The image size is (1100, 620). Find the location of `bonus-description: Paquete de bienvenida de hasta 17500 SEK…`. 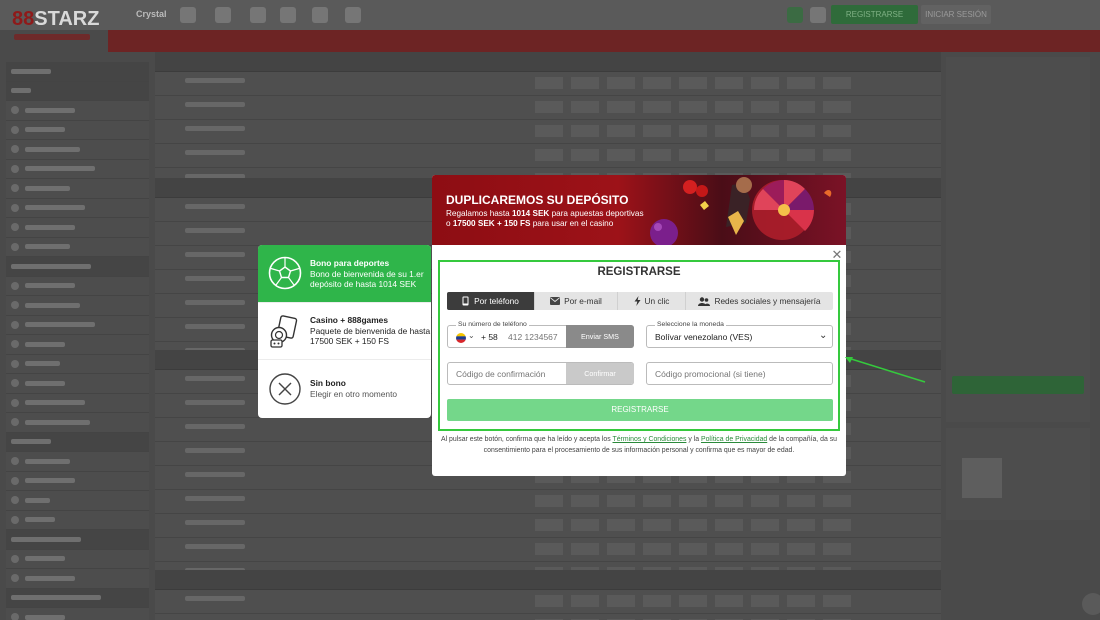

bonus-description: Paquete de bienvenida de hasta 17500 SEK… is located at coordinates (370, 336).